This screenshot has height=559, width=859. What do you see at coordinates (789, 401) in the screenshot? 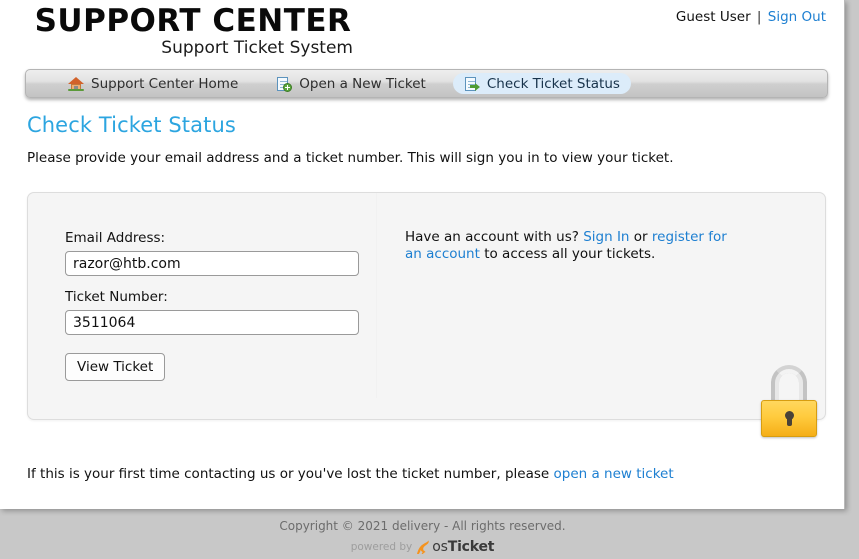
I see `padlock-icon` at bounding box center [789, 401].